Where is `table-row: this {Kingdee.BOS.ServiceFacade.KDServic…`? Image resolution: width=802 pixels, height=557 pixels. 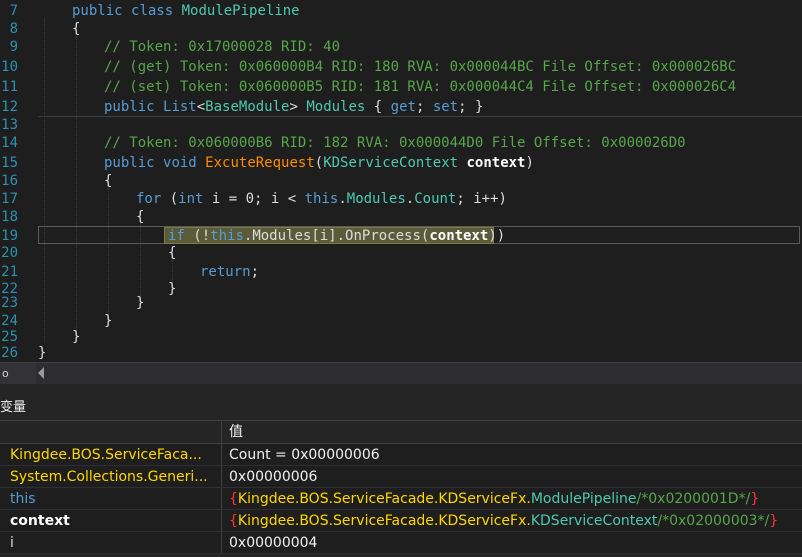 table-row: this {Kingdee.BOS.ServiceFacade.KDServic… is located at coordinates (401, 499).